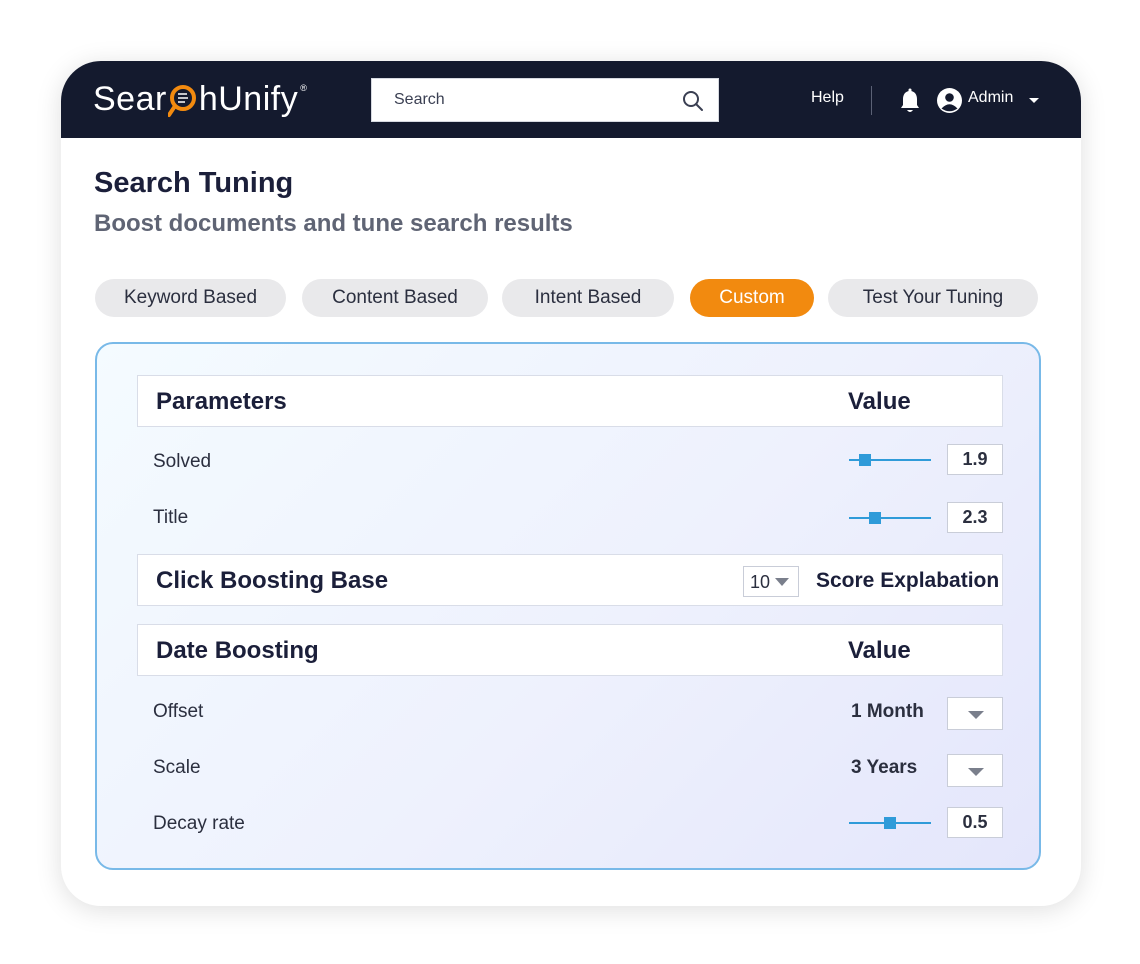 The image size is (1140, 964). What do you see at coordinates (890, 460) in the screenshot?
I see `param-solved-slider` at bounding box center [890, 460].